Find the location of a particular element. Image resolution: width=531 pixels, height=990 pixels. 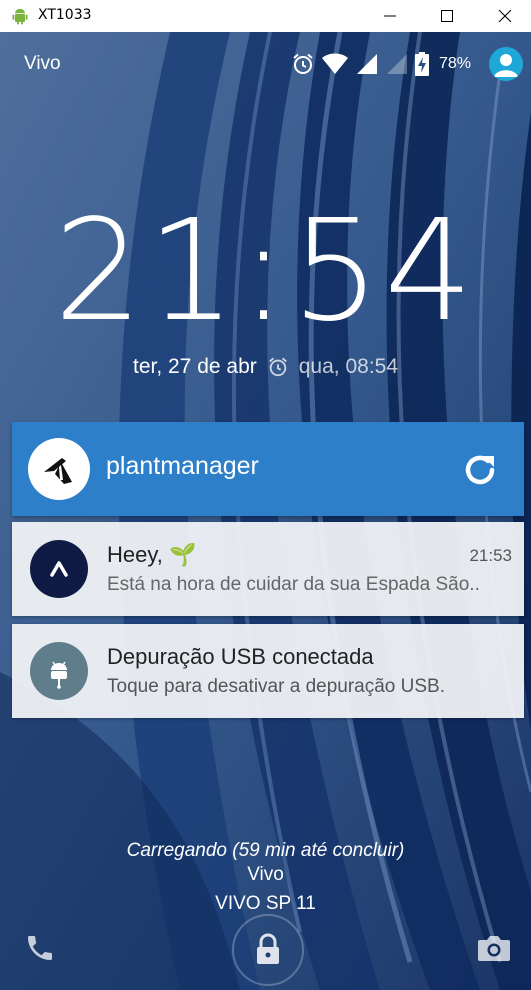

signal-empty-icon is located at coordinates (396, 64).